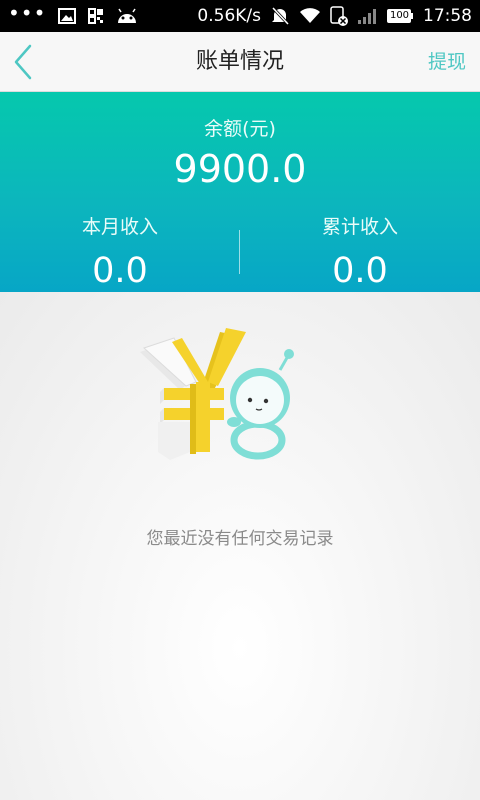  I want to click on page-title: 账单情况, so click(239, 61).